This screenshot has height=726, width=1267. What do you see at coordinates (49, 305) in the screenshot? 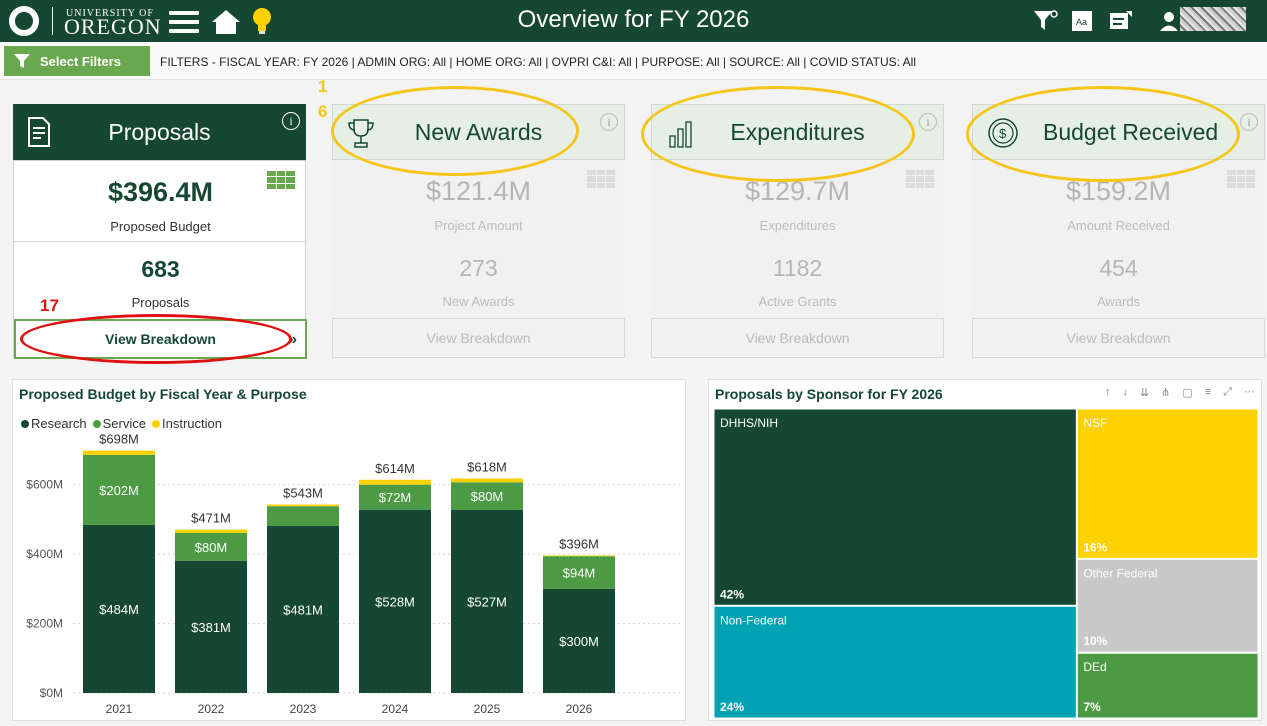
I see `annotation-number: 17` at bounding box center [49, 305].